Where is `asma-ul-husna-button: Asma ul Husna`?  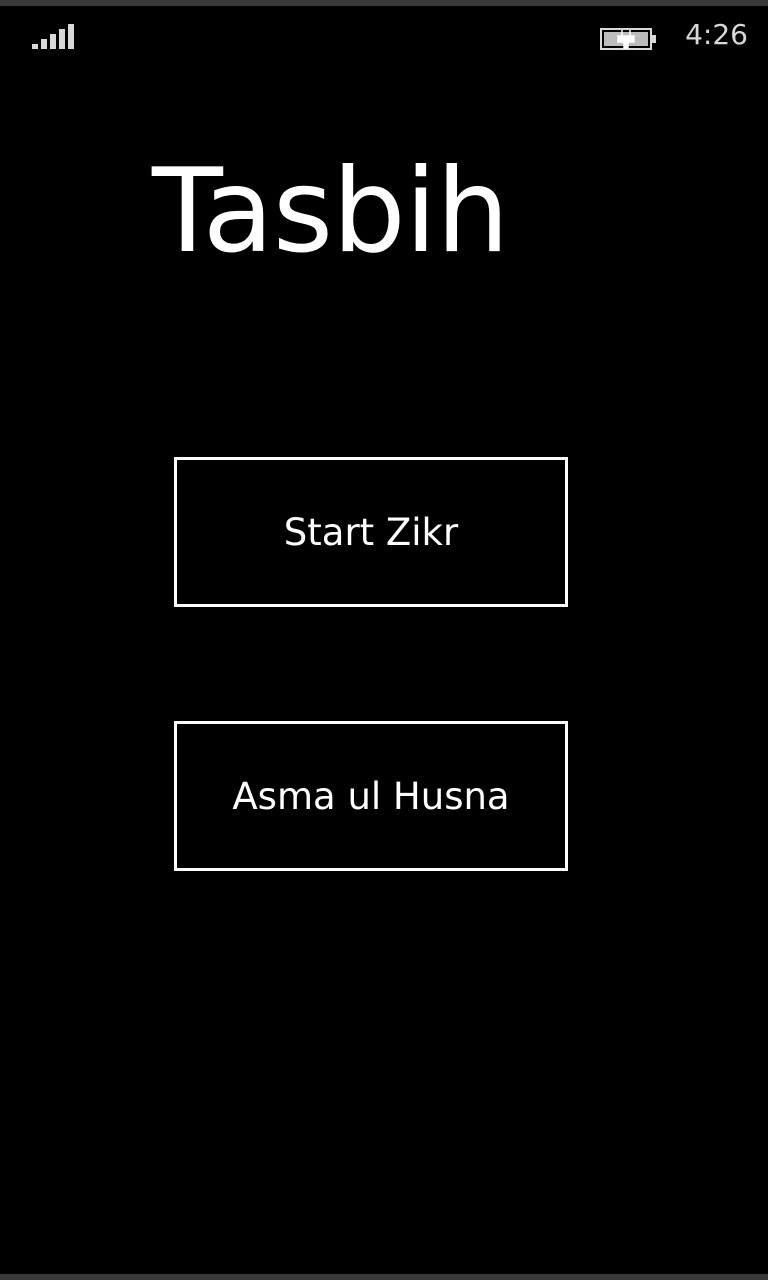
asma-ul-husna-button: Asma ul Husna is located at coordinates (371, 796).